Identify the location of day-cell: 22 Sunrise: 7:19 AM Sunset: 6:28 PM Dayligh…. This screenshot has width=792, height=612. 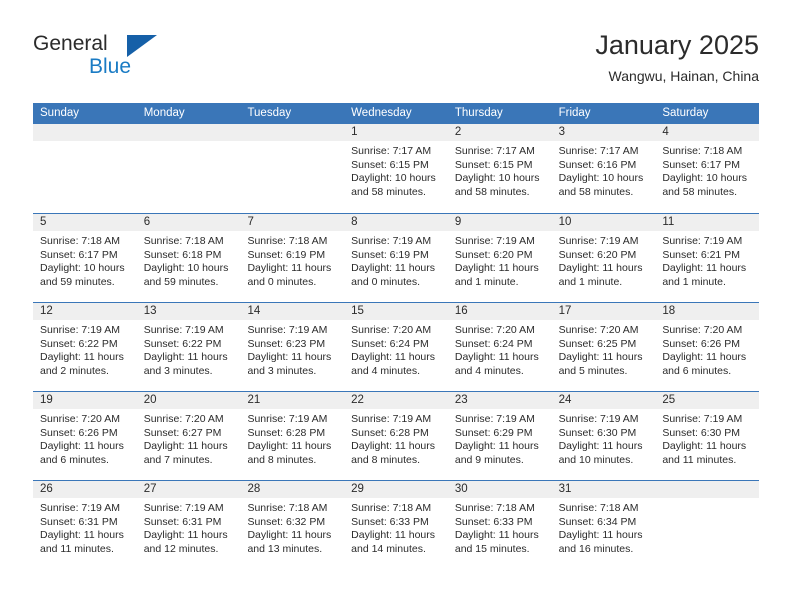
(396, 436).